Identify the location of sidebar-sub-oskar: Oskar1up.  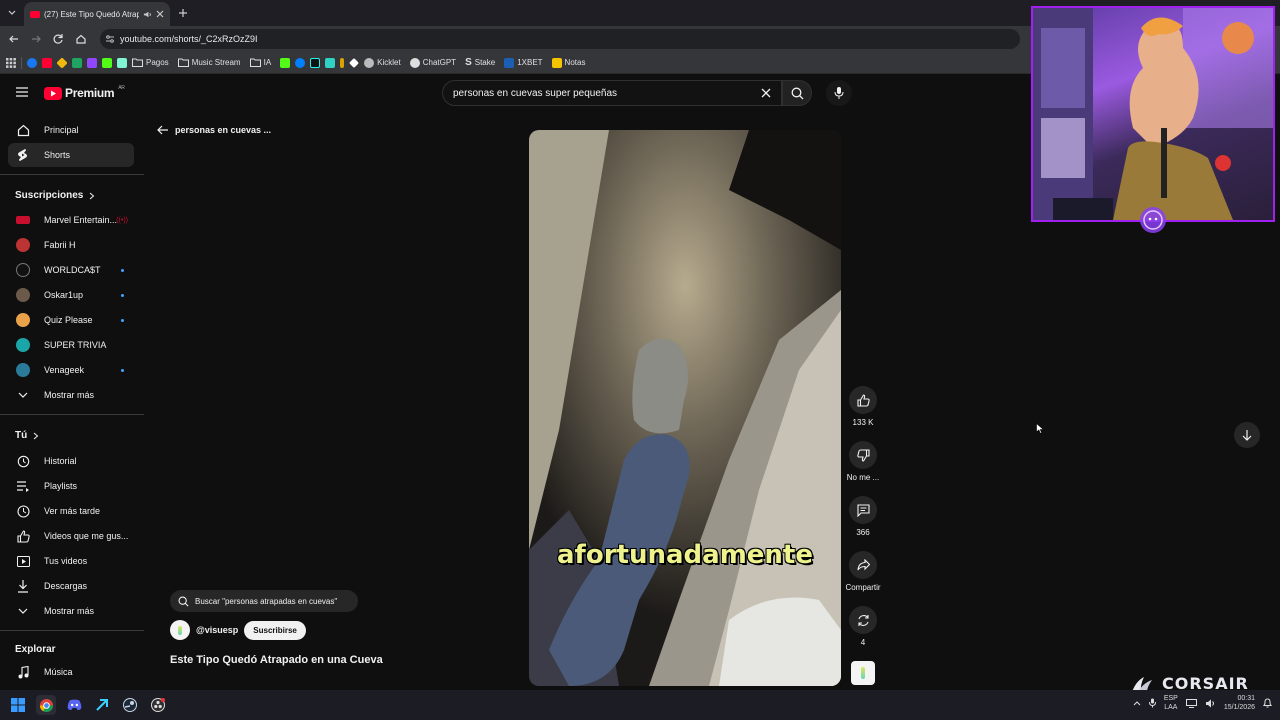
(71, 295).